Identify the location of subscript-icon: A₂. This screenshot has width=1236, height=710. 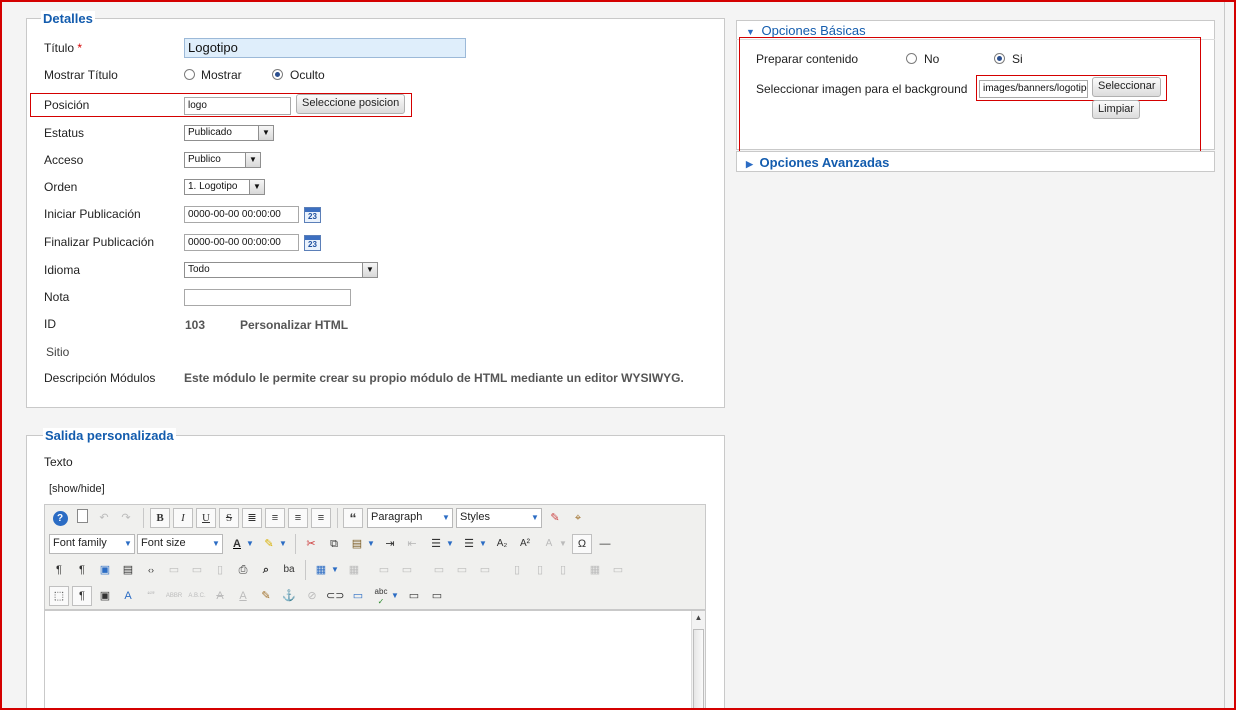
(502, 544).